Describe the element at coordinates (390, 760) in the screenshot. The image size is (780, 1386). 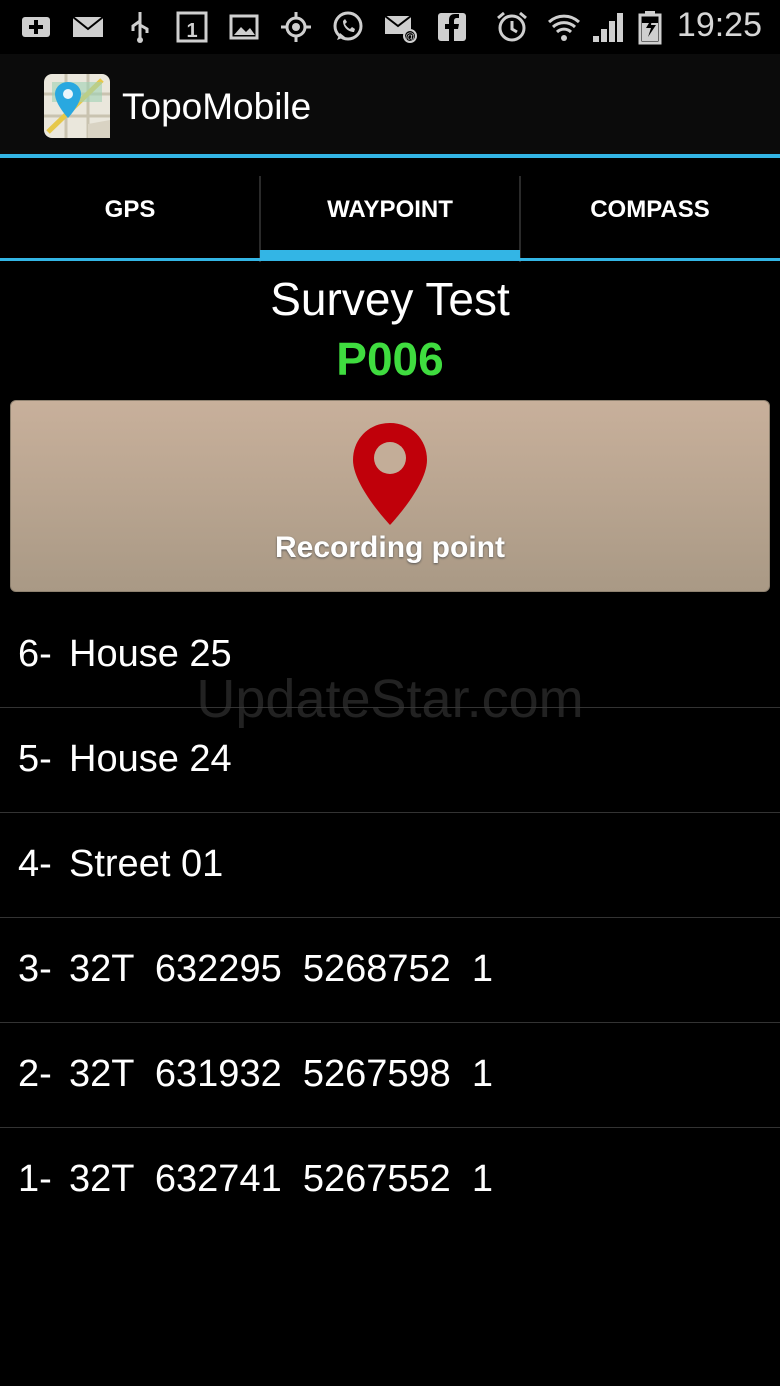
I see `list-item: 5- House 24` at that location.